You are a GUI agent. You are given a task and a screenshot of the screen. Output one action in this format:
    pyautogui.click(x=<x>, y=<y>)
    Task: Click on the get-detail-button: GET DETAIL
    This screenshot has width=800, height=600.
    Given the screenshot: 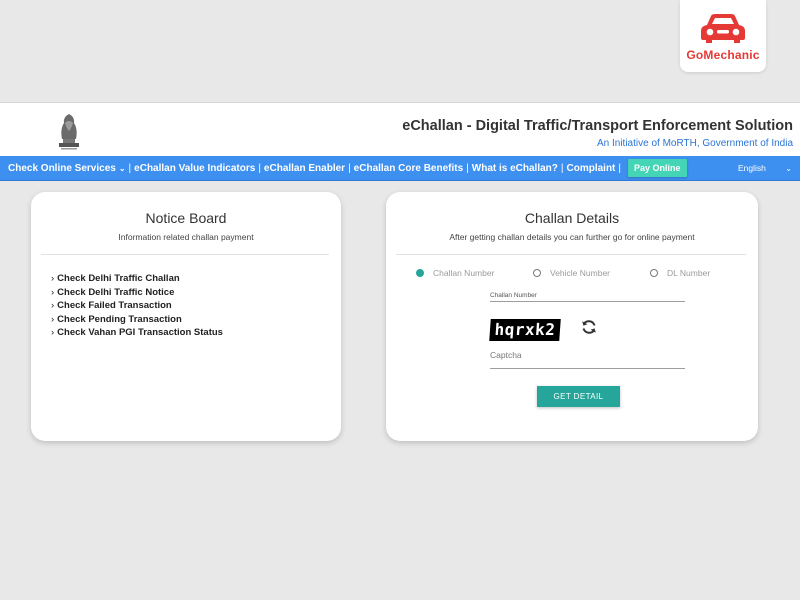 What is the action you would take?
    pyautogui.click(x=578, y=396)
    